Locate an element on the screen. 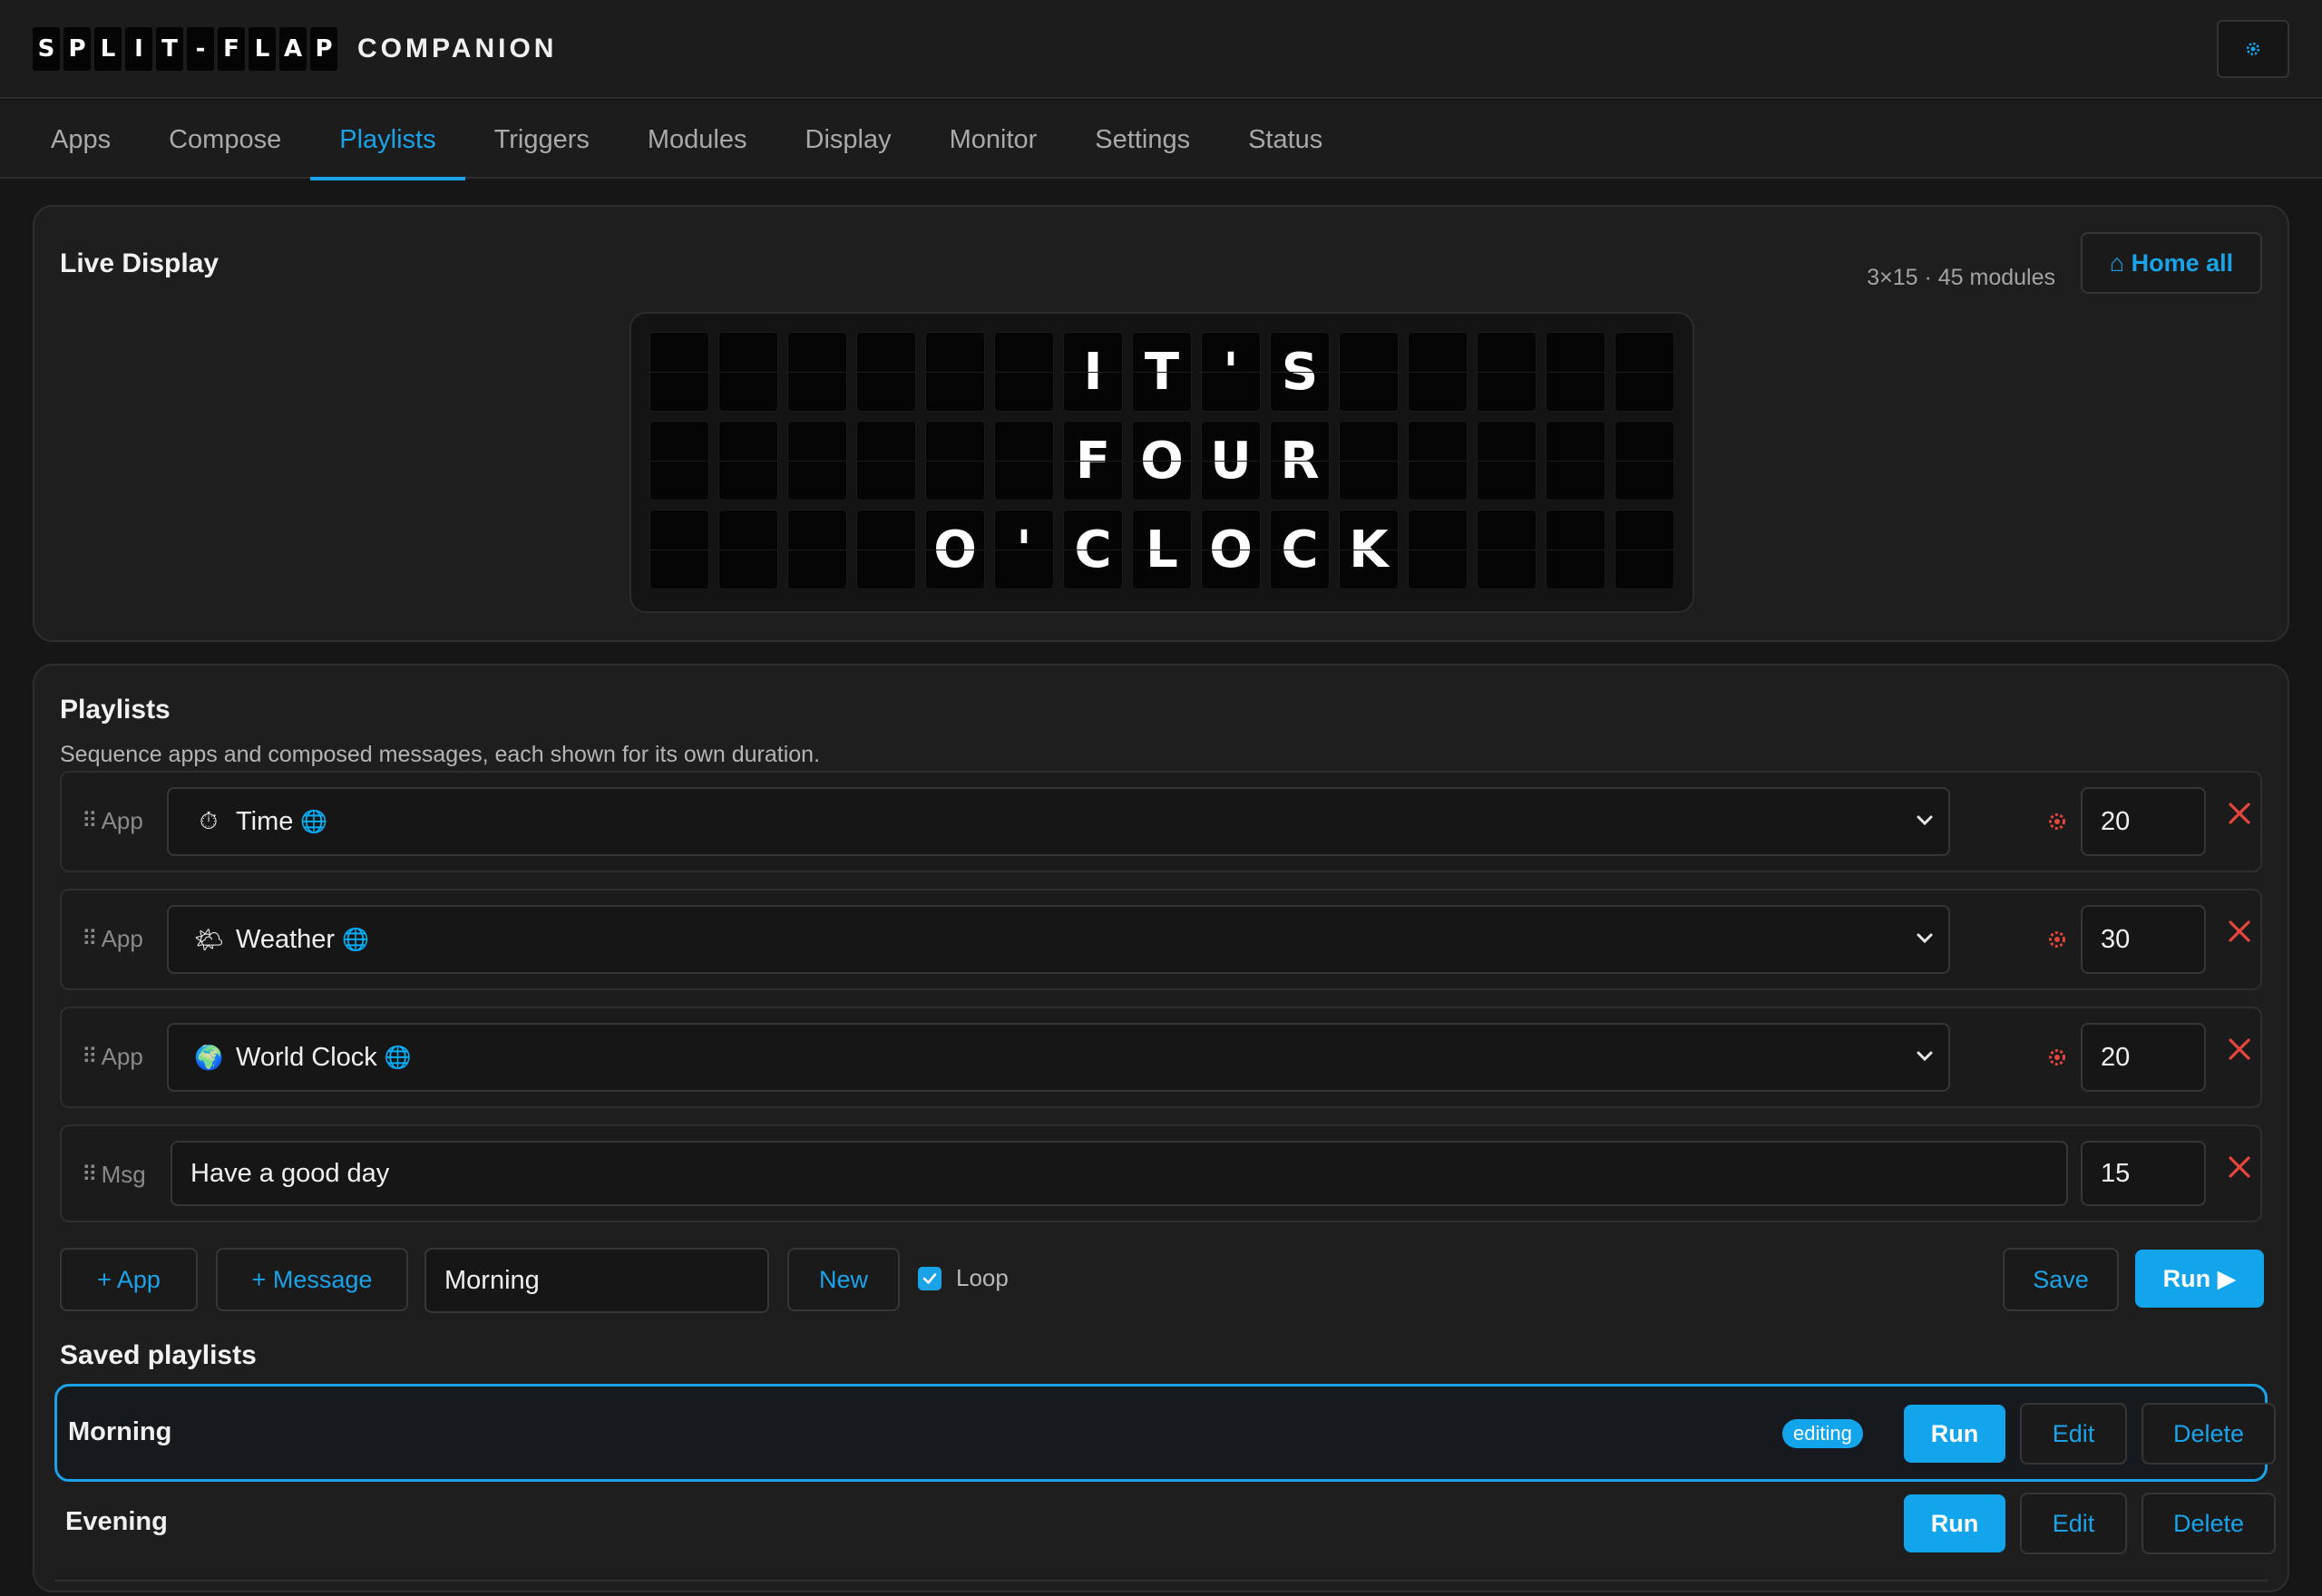 This screenshot has width=2322, height=1596. duration-input: 15 is located at coordinates (2143, 1173).